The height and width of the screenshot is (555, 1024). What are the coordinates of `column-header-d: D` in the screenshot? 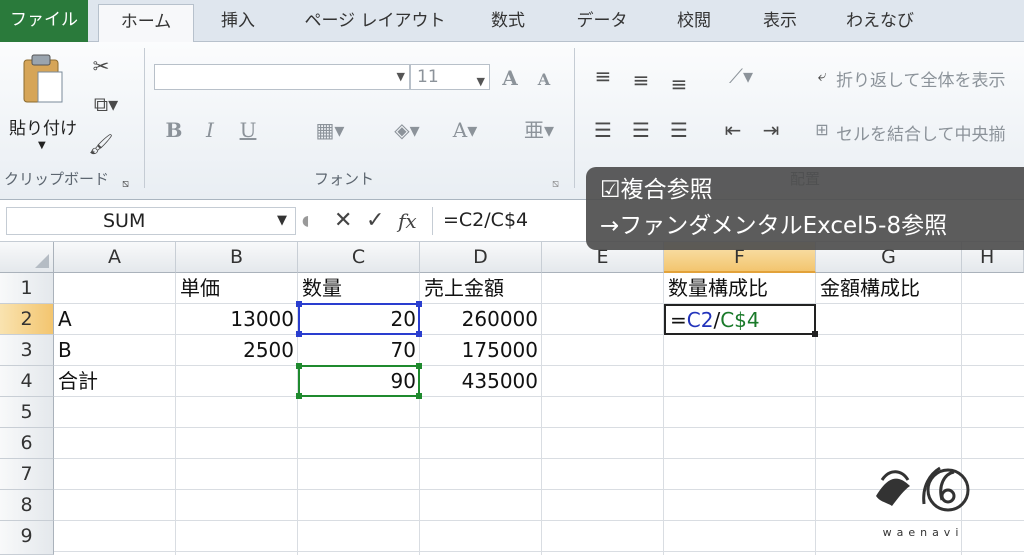 It's located at (481, 257).